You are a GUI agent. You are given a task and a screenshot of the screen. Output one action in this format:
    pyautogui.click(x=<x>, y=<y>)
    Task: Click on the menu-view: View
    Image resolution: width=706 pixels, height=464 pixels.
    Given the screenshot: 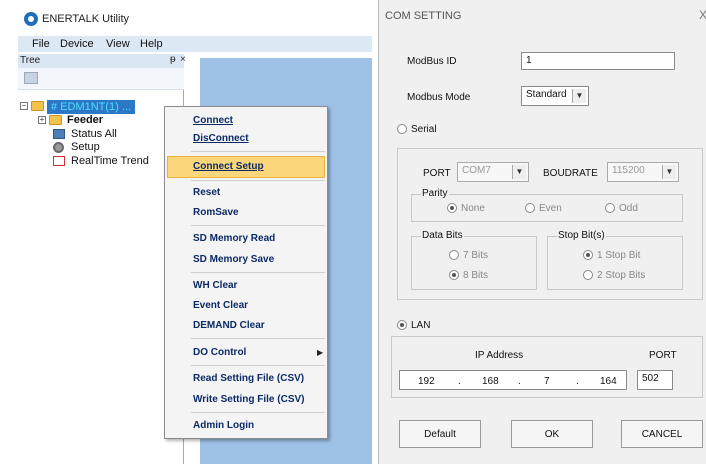 What is the action you would take?
    pyautogui.click(x=118, y=44)
    